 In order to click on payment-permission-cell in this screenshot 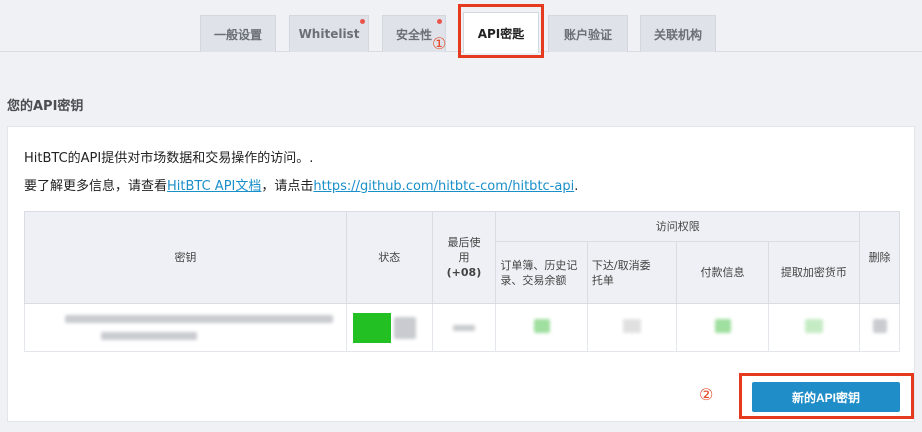, I will do `click(722, 327)`.